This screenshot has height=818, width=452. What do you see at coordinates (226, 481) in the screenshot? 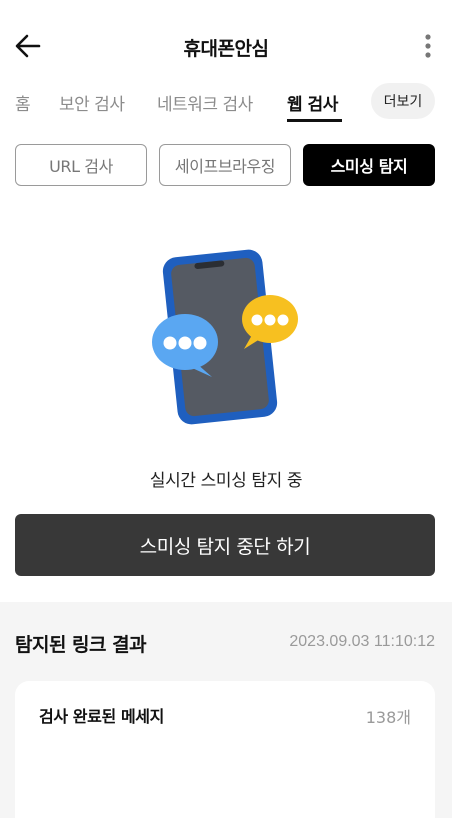
I see `detection-status-text: 실시간 스미싱 탐지 중` at bounding box center [226, 481].